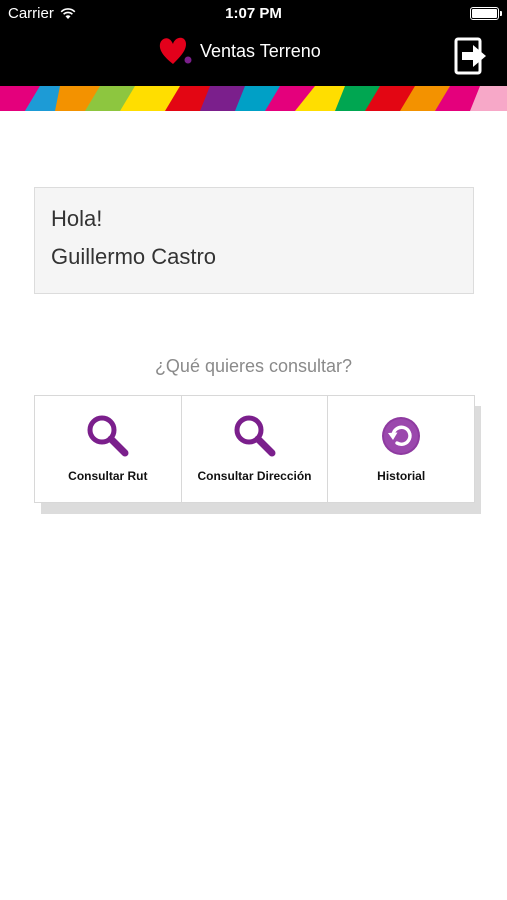  What do you see at coordinates (401, 476) in the screenshot?
I see `tile-label: Historial` at bounding box center [401, 476].